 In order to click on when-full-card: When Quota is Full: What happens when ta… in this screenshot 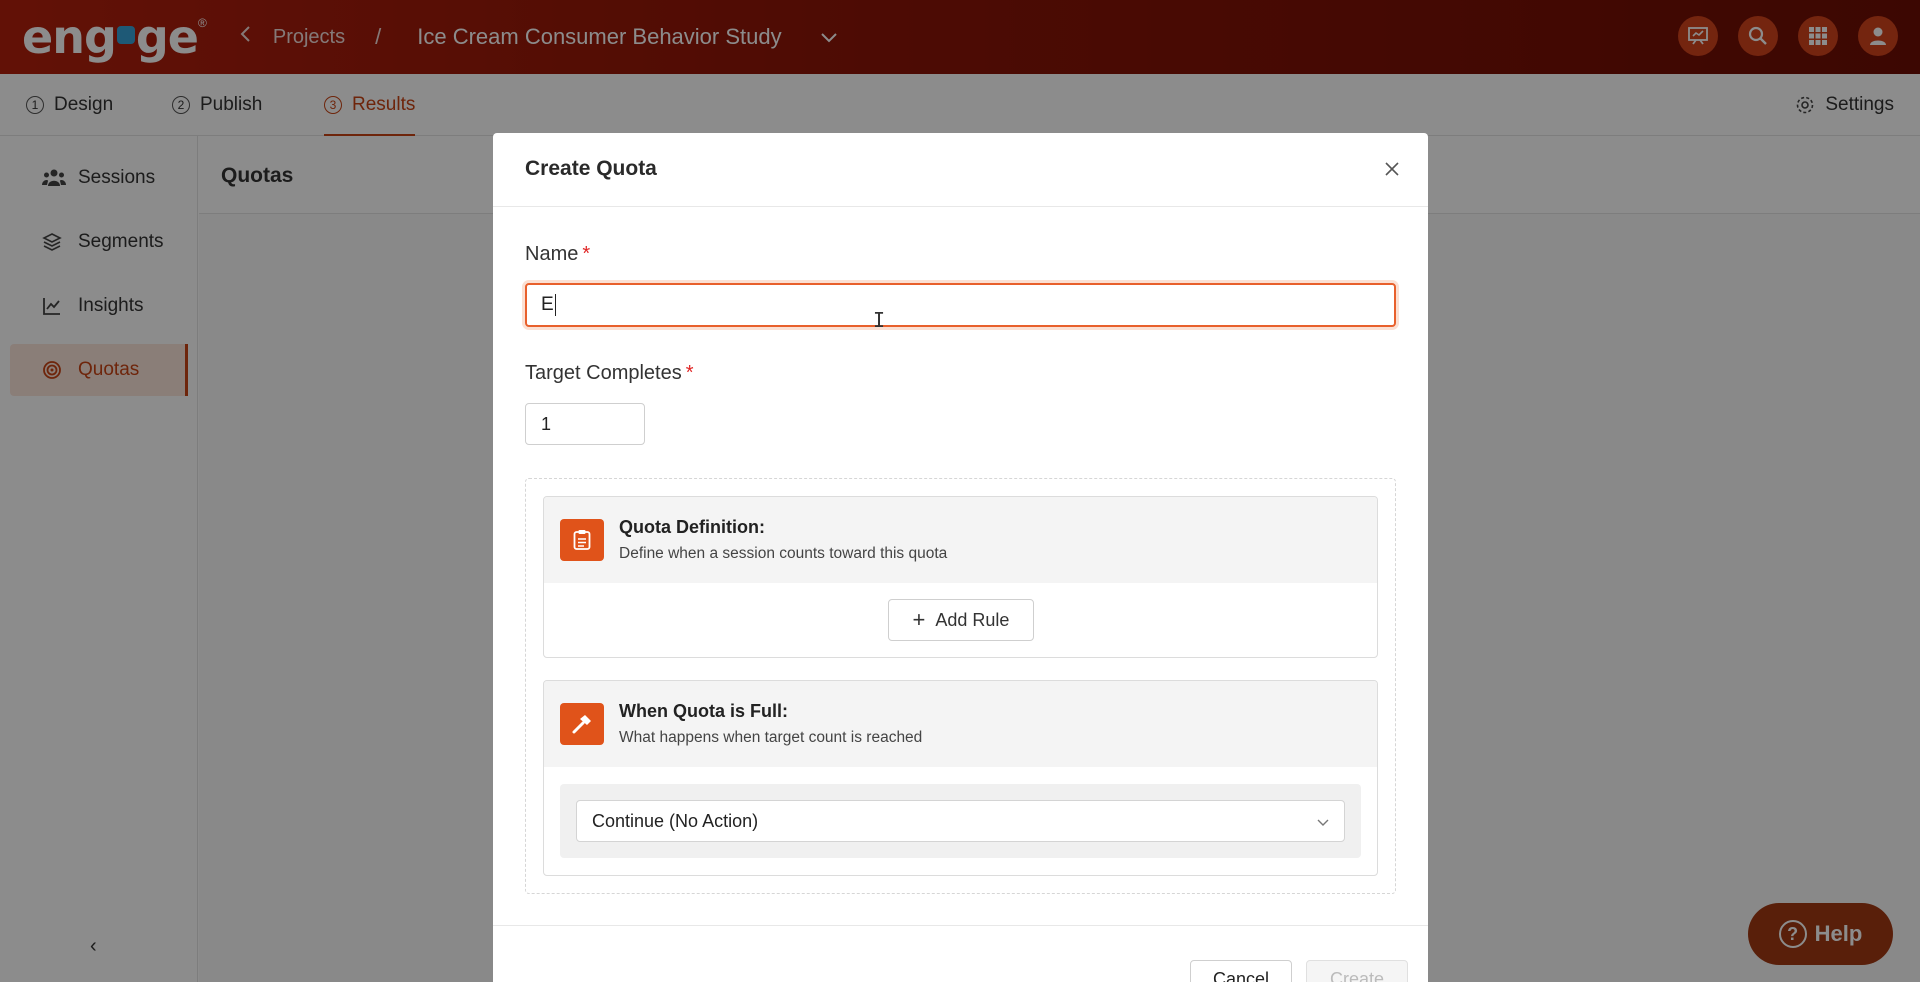, I will do `click(960, 778)`.